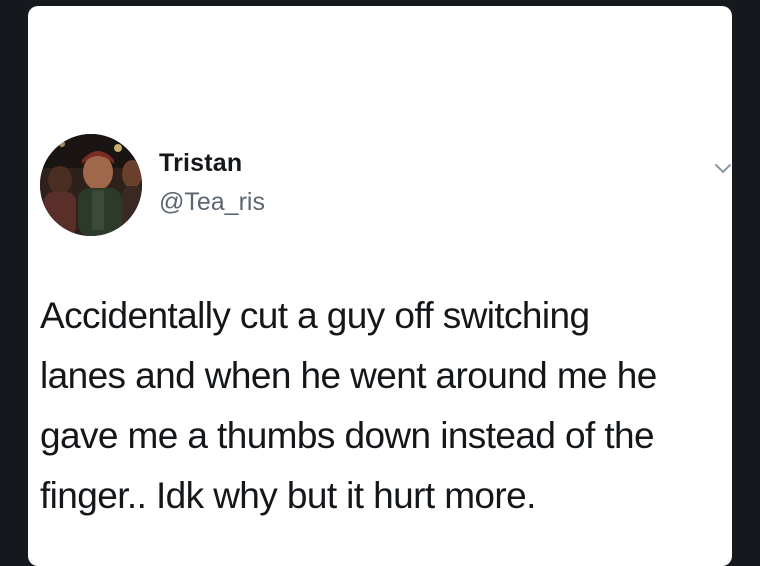 This screenshot has height=566, width=760. Describe the element at coordinates (315, 315) in the screenshot. I see `tweet-text-line: Accidentally cut a guy off switching` at that location.